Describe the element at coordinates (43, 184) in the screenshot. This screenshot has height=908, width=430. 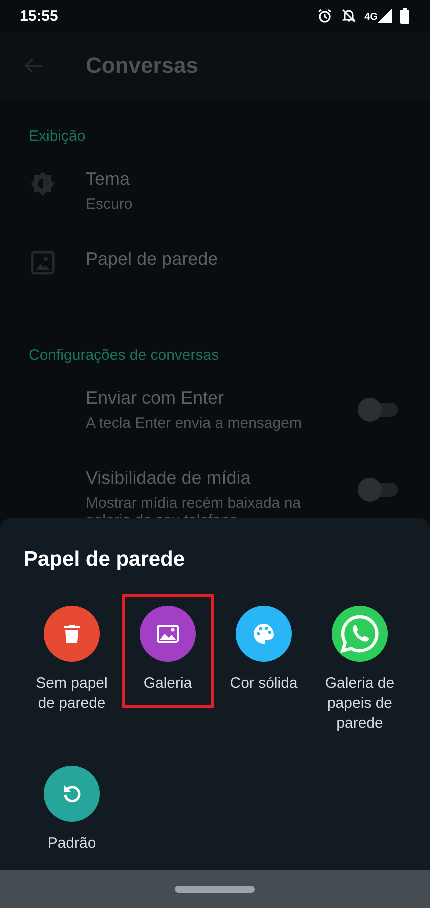
I see `brightness-icon` at that location.